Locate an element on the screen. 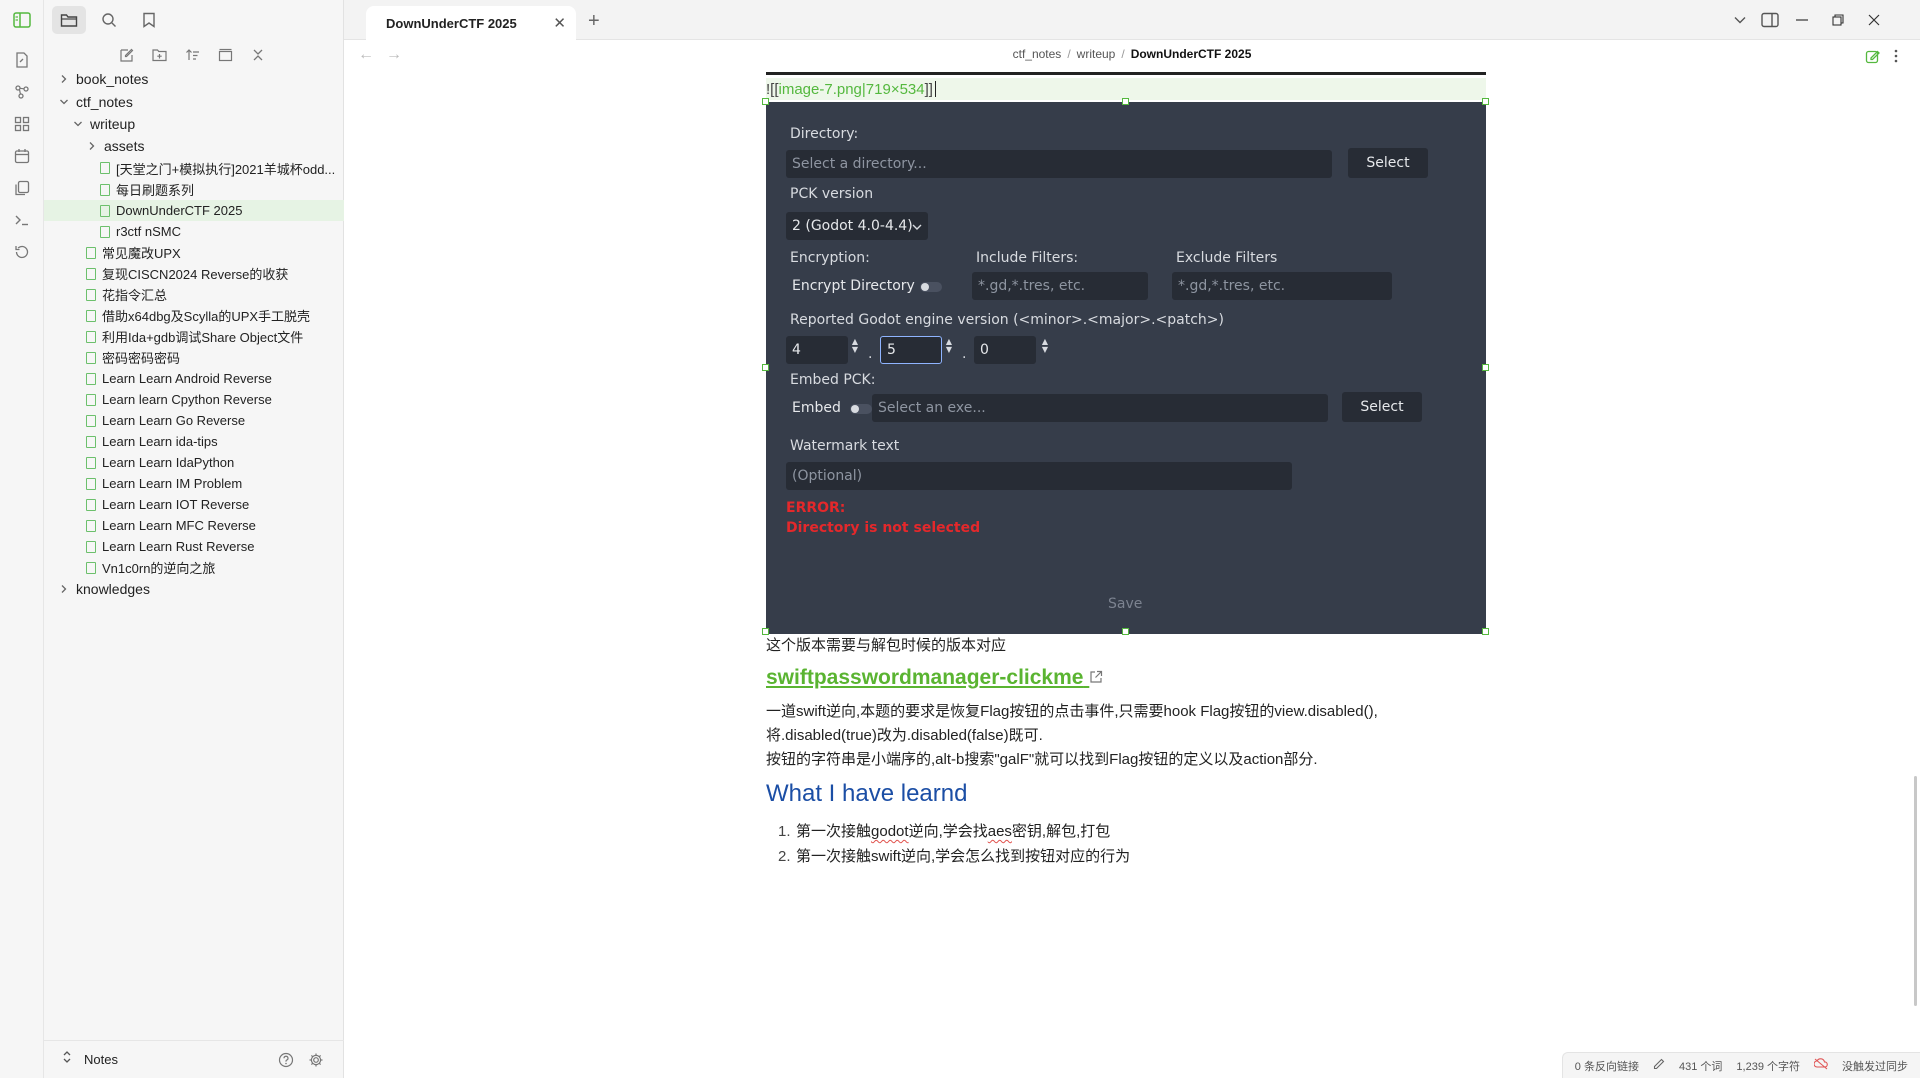 Image resolution: width=1920 pixels, height=1078 pixels. tree-file: Learn Learn Rust Reverse is located at coordinates (194, 546).